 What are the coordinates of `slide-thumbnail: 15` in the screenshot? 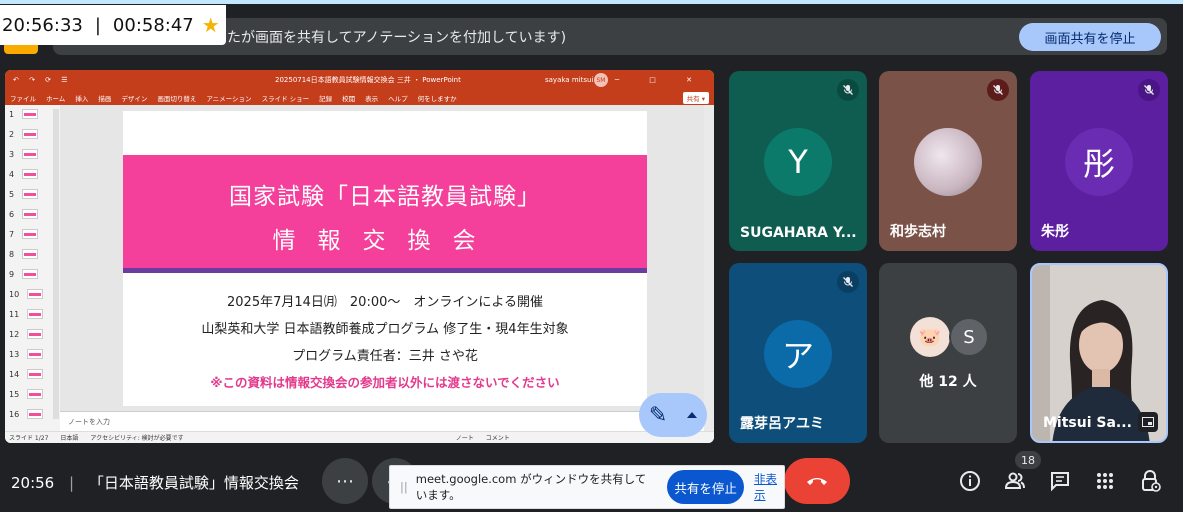 It's located at (26, 394).